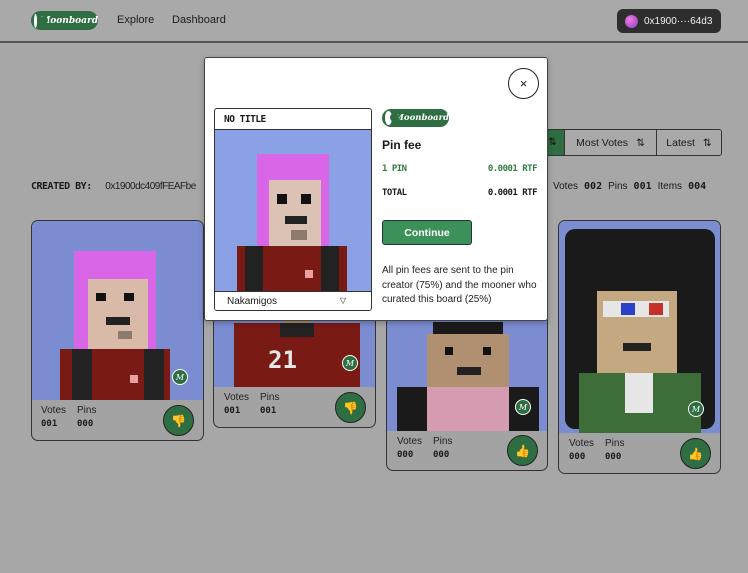  I want to click on items-label: Items, so click(670, 186).